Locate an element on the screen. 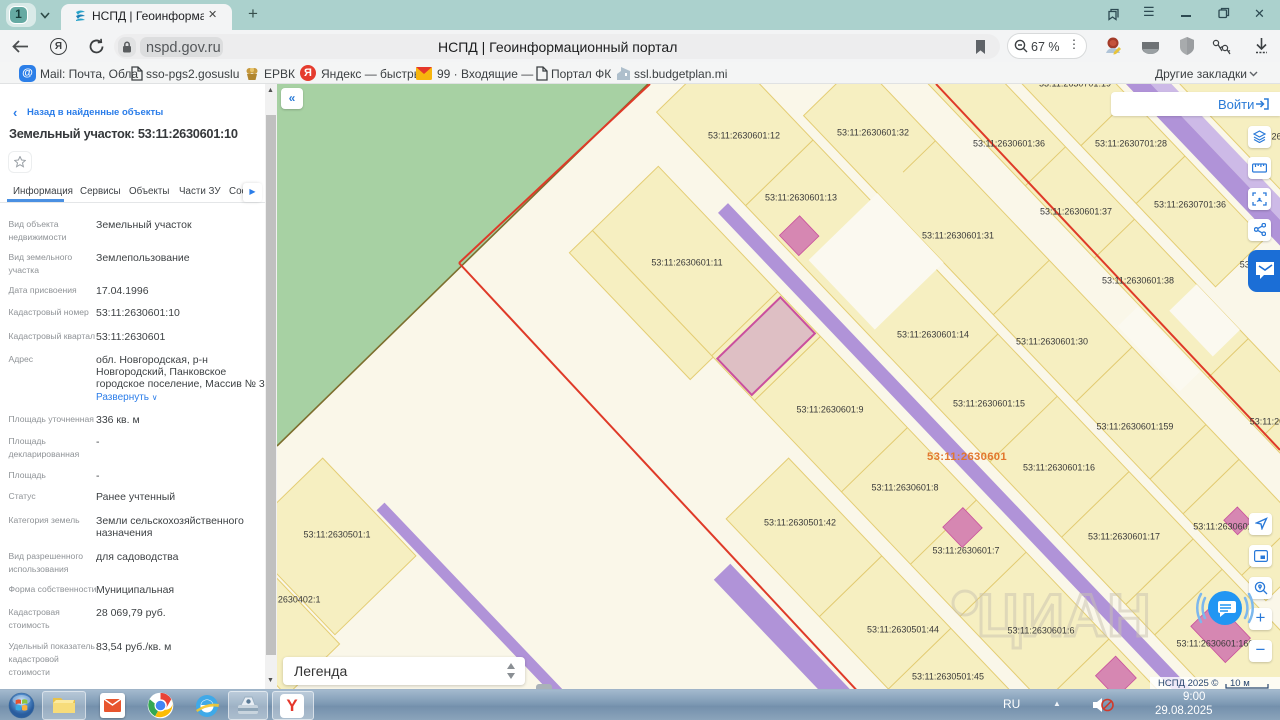 The image size is (1280, 720). svg-text: 53:11:2630601:36 is located at coordinates (1009, 144).